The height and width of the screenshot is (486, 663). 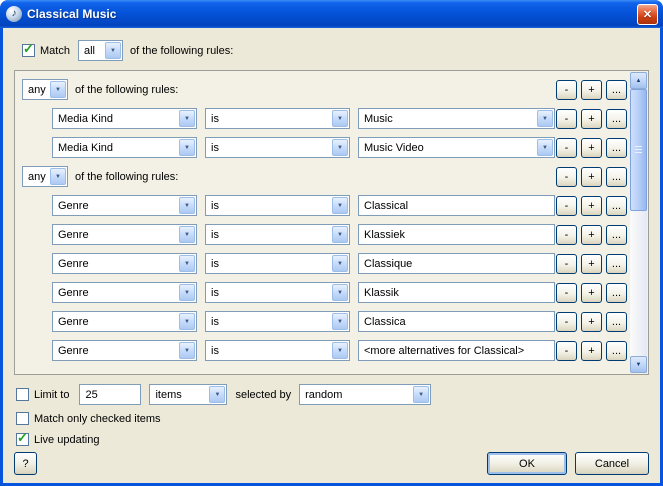 I want to click on help-button: ?, so click(x=25, y=463).